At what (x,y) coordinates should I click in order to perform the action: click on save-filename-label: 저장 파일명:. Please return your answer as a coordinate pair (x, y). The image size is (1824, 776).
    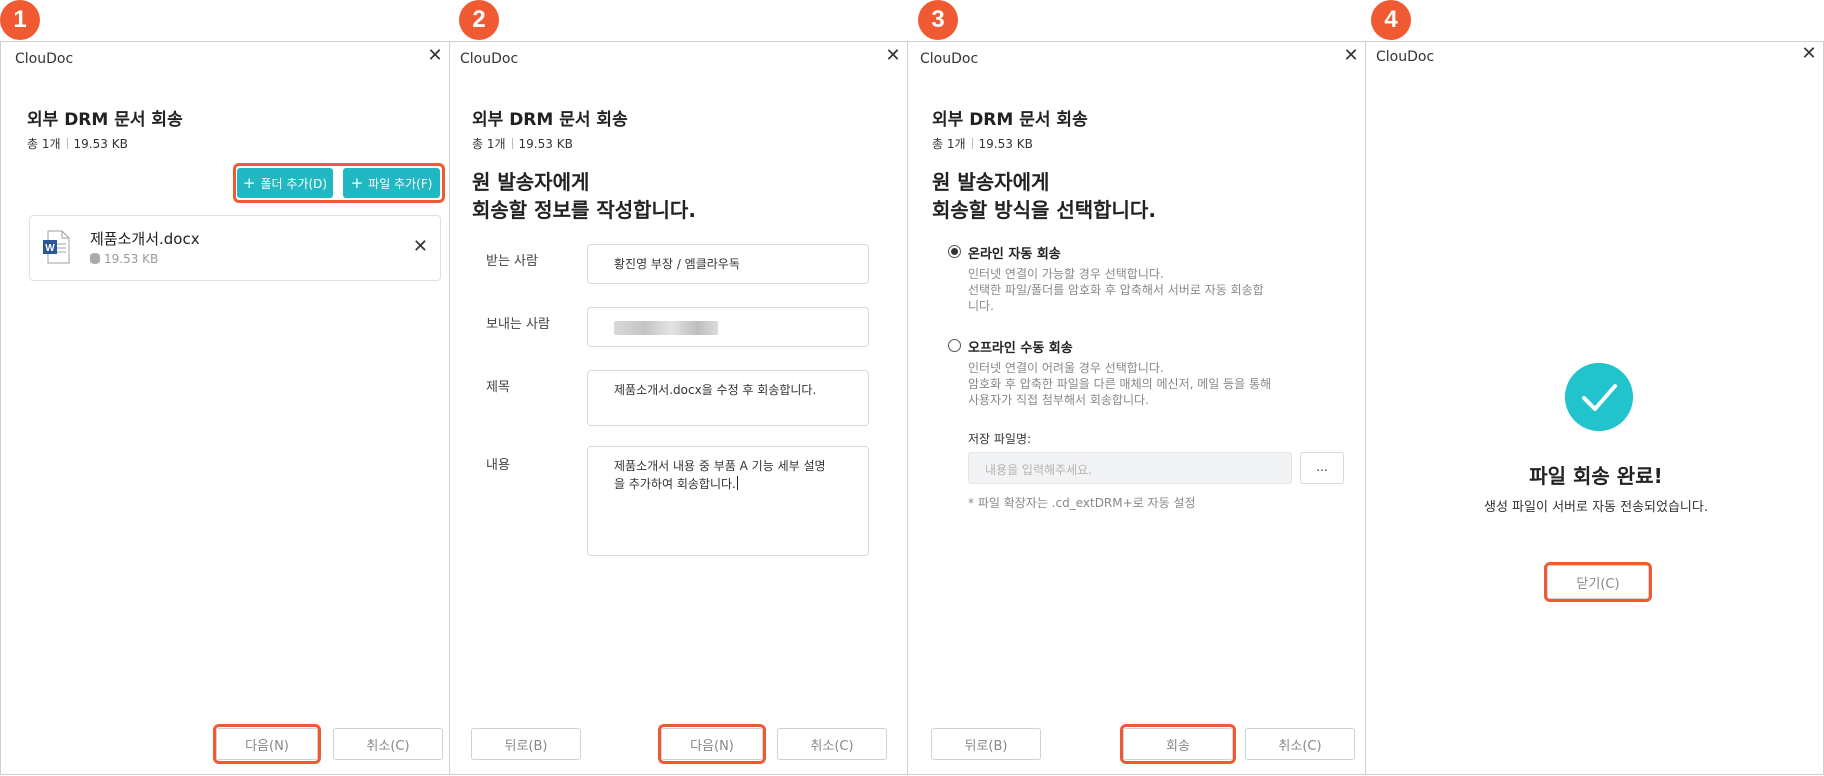
    Looking at the image, I should click on (1000, 439).